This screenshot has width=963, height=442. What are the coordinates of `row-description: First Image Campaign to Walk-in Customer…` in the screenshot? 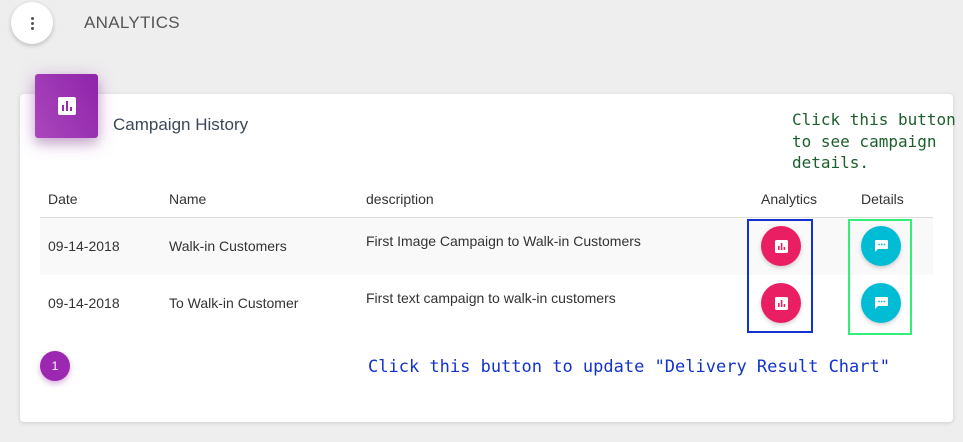 It's located at (503, 241).